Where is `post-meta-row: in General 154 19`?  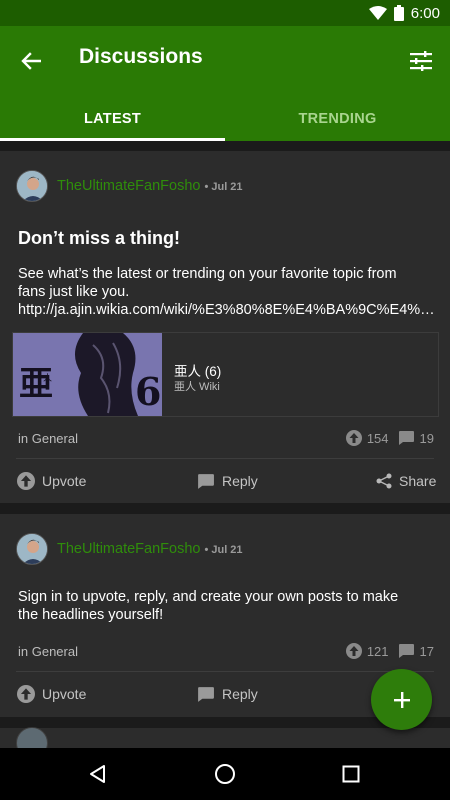 post-meta-row: in General 154 19 is located at coordinates (226, 438).